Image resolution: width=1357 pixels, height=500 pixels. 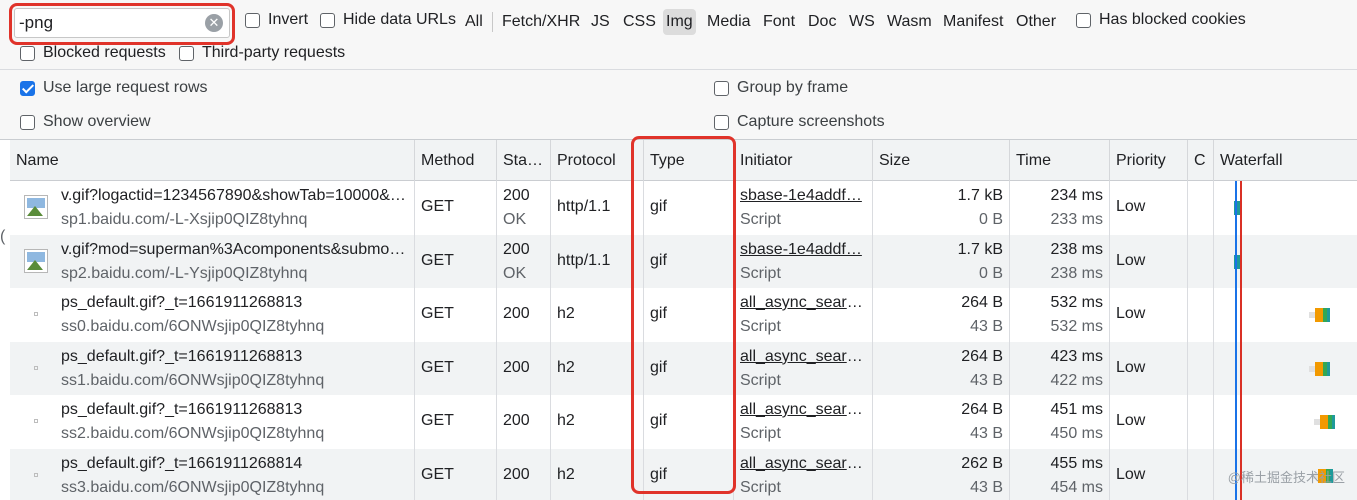 I want to click on type-filter-media: Media, so click(x=729, y=22).